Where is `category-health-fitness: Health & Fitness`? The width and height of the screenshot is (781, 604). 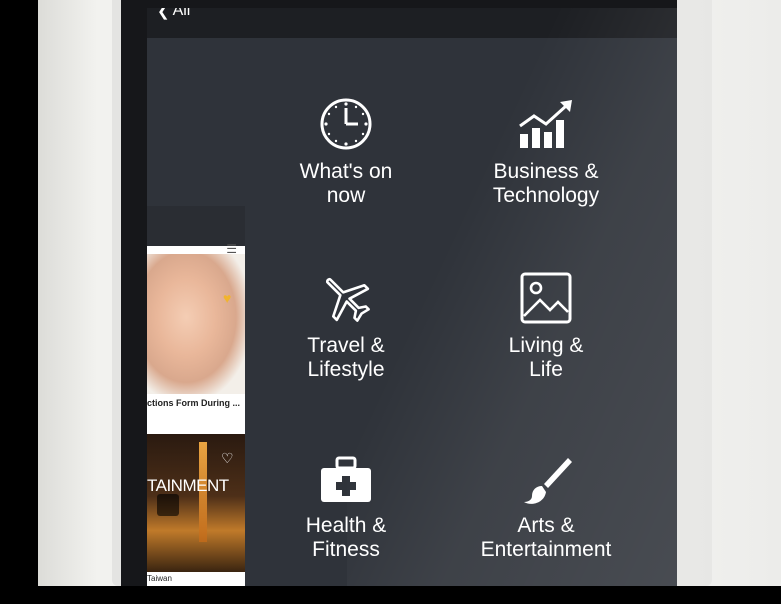
category-health-fitness: Health & Fitness is located at coordinates (346, 508).